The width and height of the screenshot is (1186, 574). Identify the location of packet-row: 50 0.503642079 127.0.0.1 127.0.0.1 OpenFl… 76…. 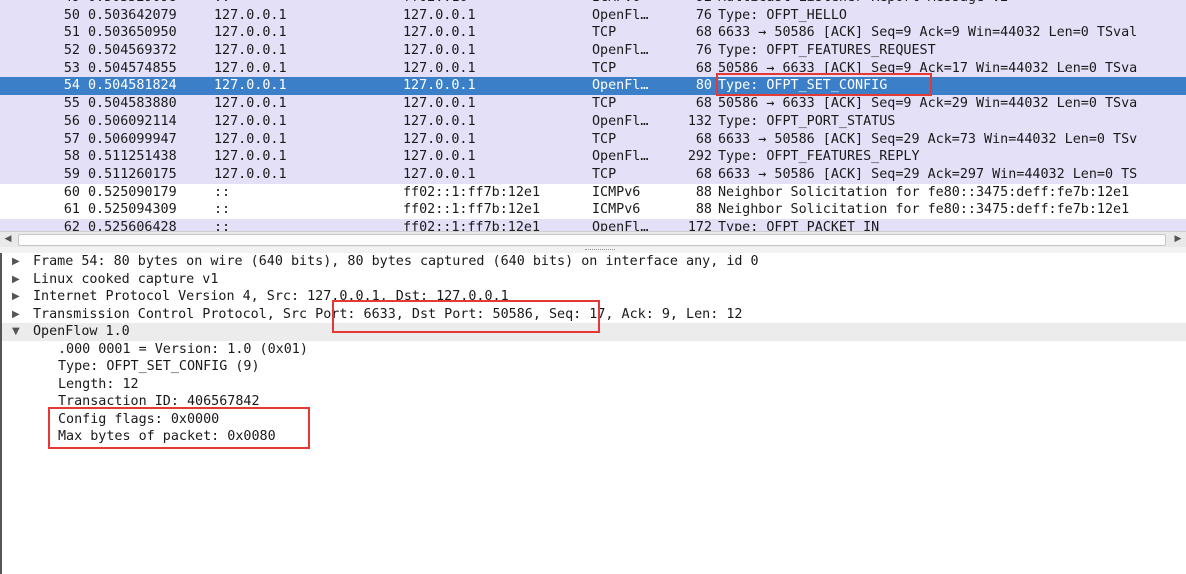
(593, 15).